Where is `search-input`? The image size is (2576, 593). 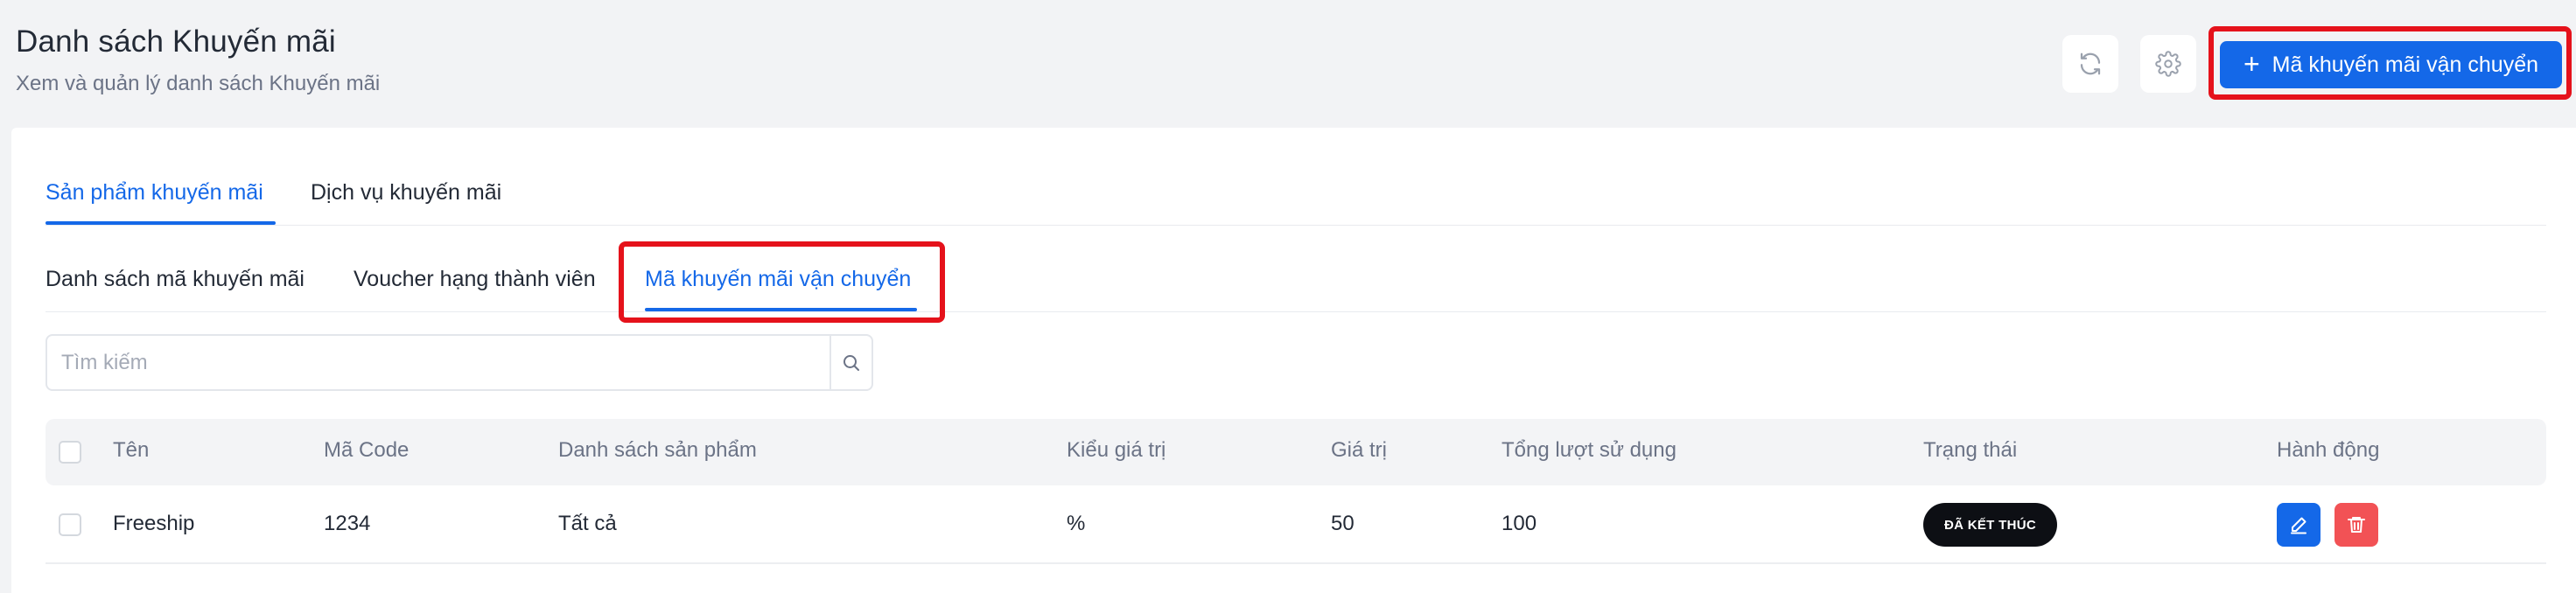 search-input is located at coordinates (446, 362).